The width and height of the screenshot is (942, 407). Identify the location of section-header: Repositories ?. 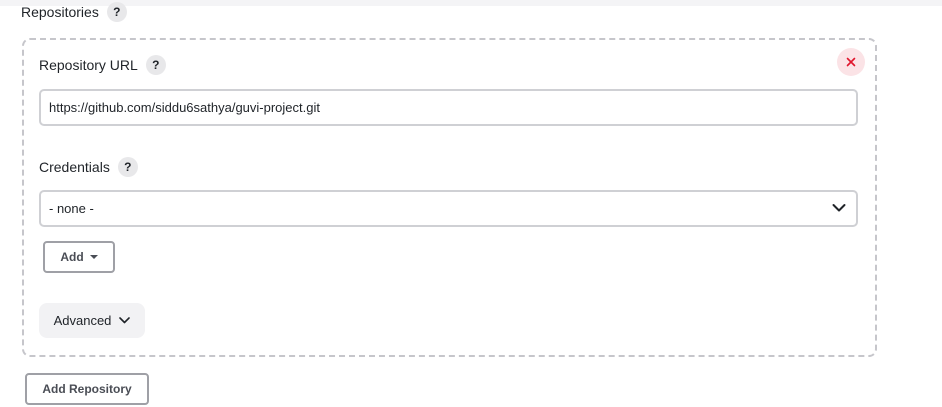
(74, 12).